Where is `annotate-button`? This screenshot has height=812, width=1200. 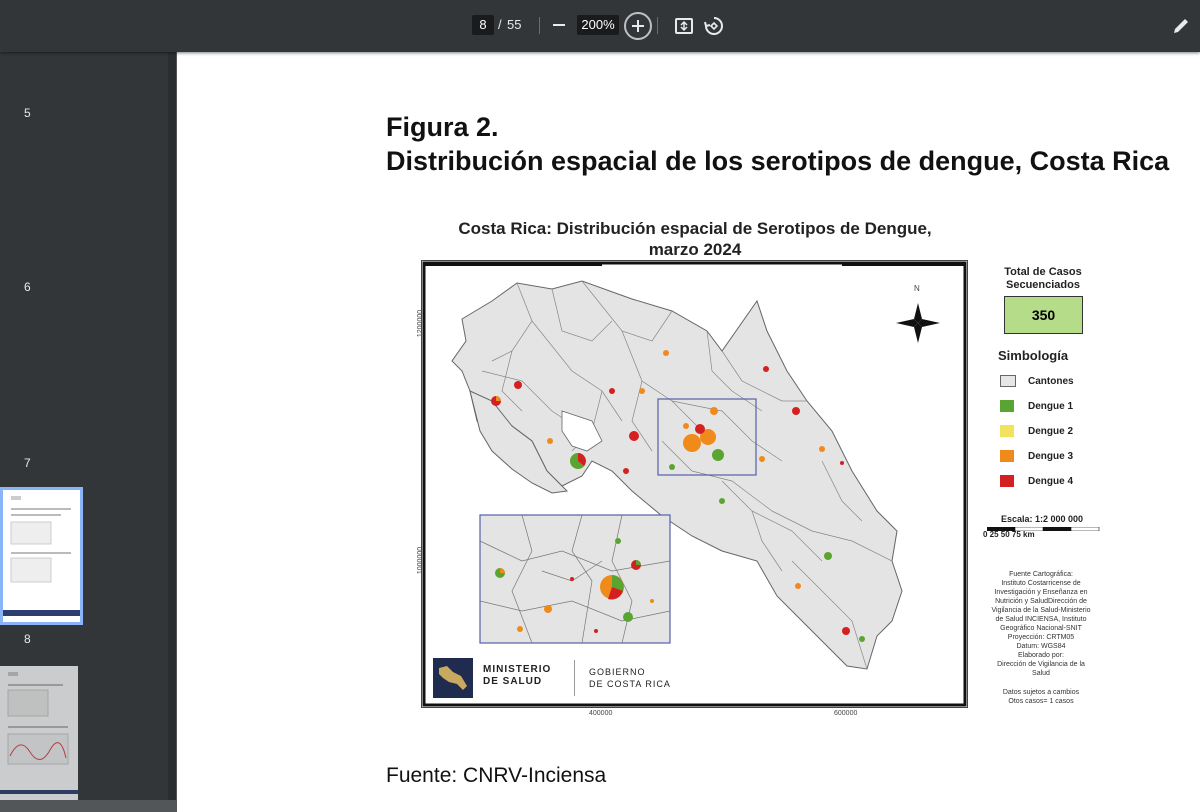
annotate-button is located at coordinates (1181, 26).